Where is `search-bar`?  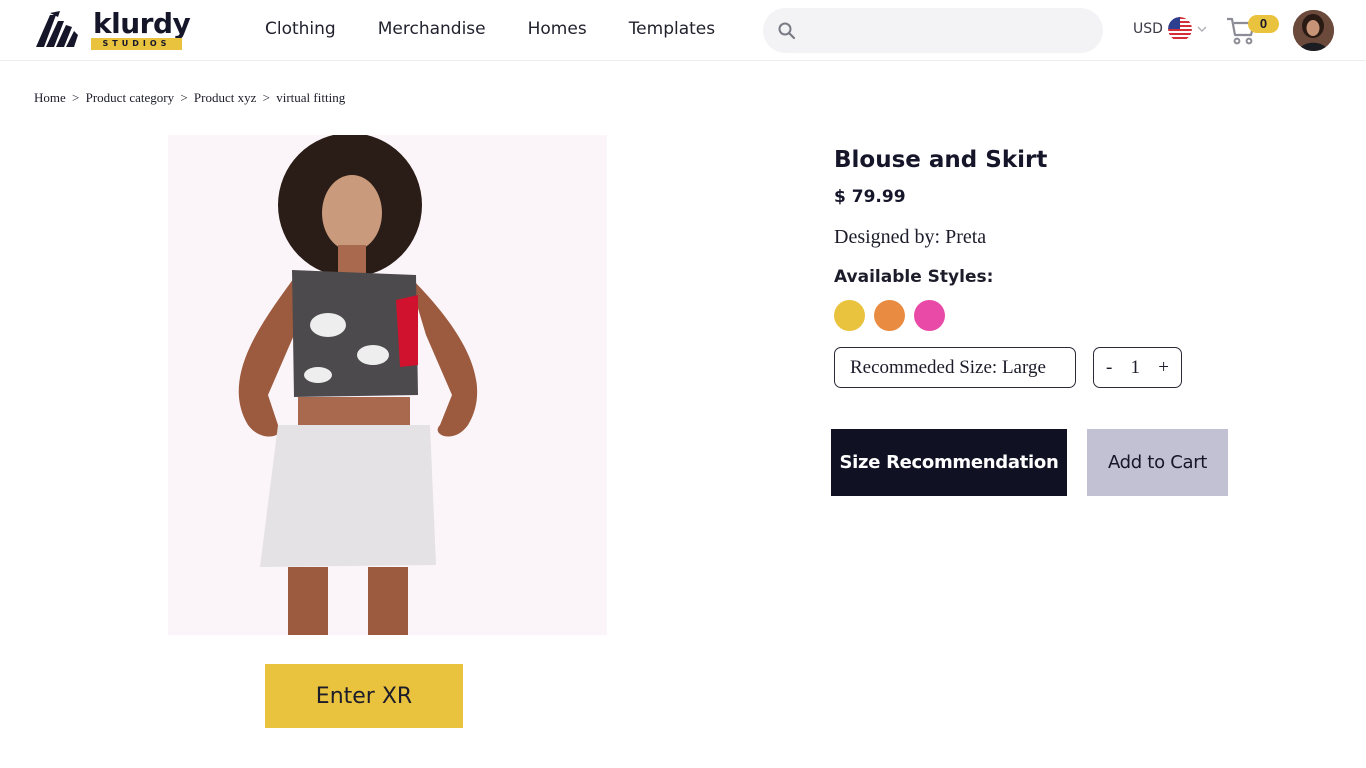
search-bar is located at coordinates (933, 30).